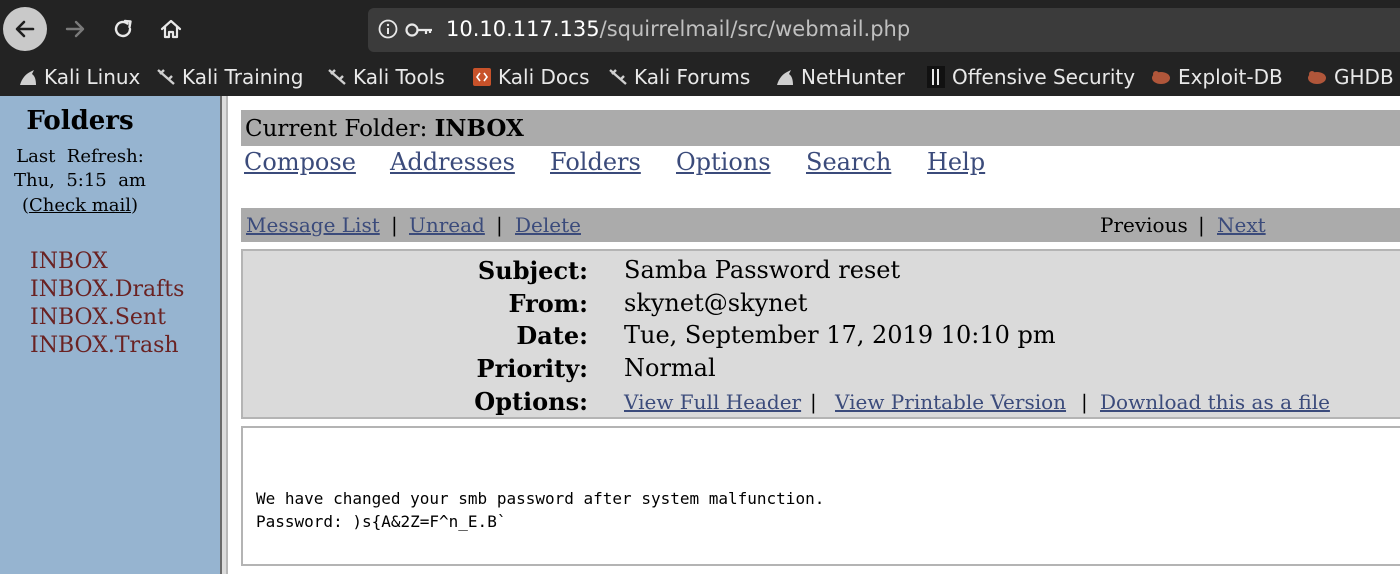 This screenshot has height=574, width=1400. What do you see at coordinates (80, 156) in the screenshot?
I see `last-refresh-label: Last Refresh:` at bounding box center [80, 156].